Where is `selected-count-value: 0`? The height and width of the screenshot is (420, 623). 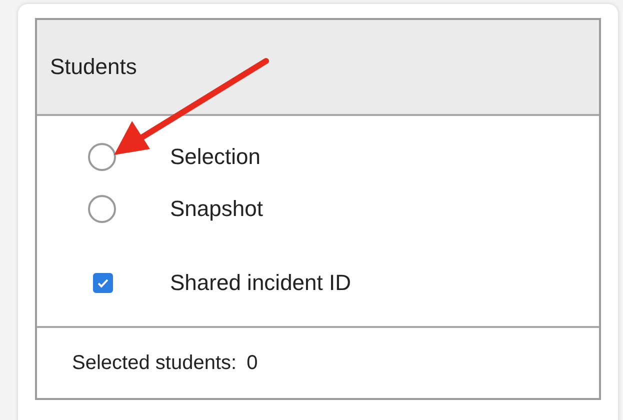 selected-count-value: 0 is located at coordinates (252, 363).